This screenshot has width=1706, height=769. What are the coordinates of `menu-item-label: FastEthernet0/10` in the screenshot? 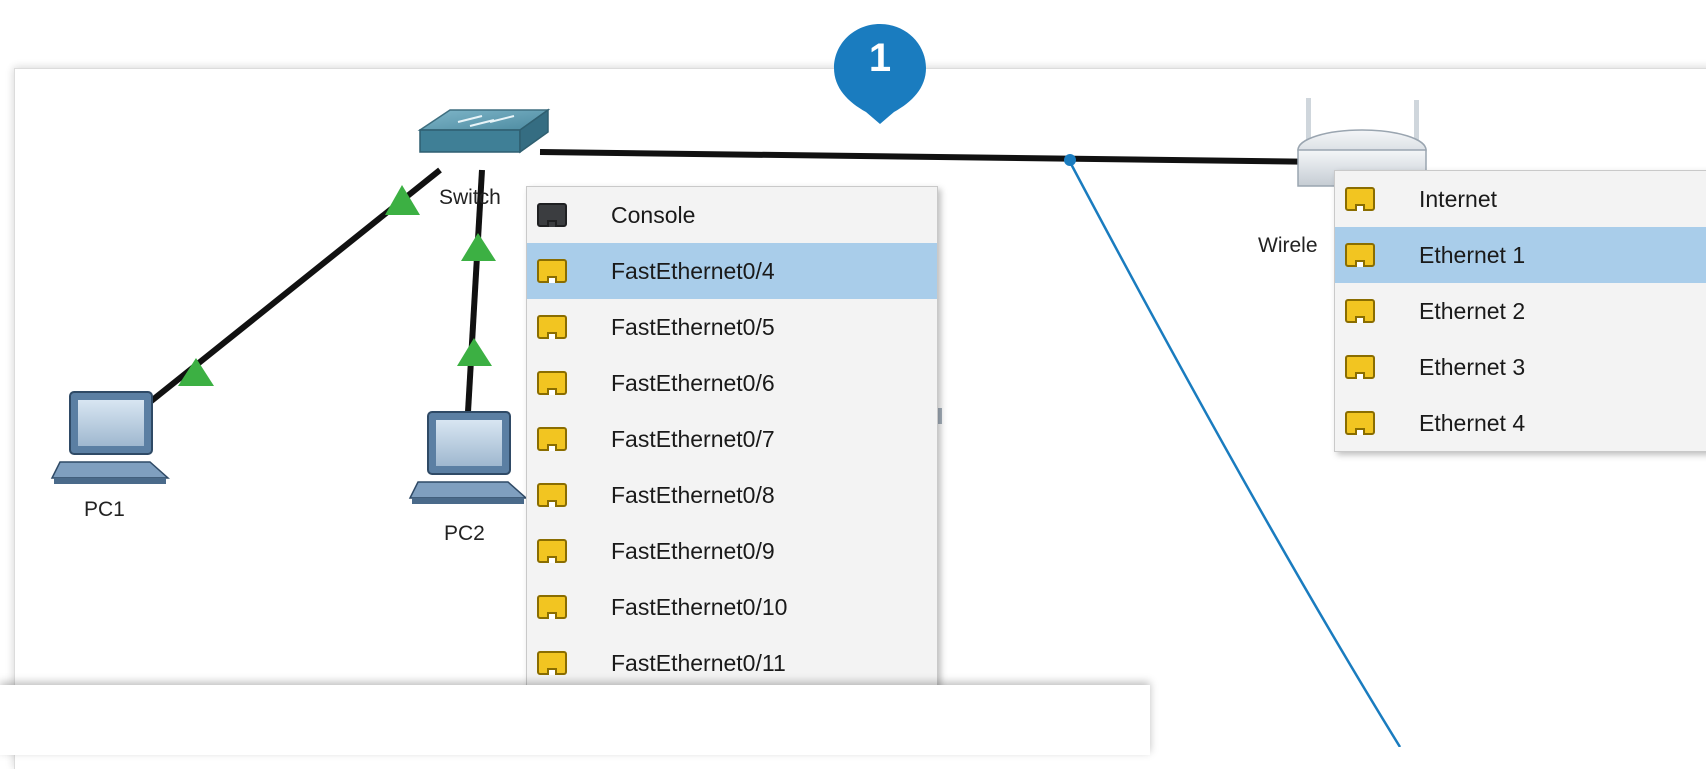 It's located at (699, 606).